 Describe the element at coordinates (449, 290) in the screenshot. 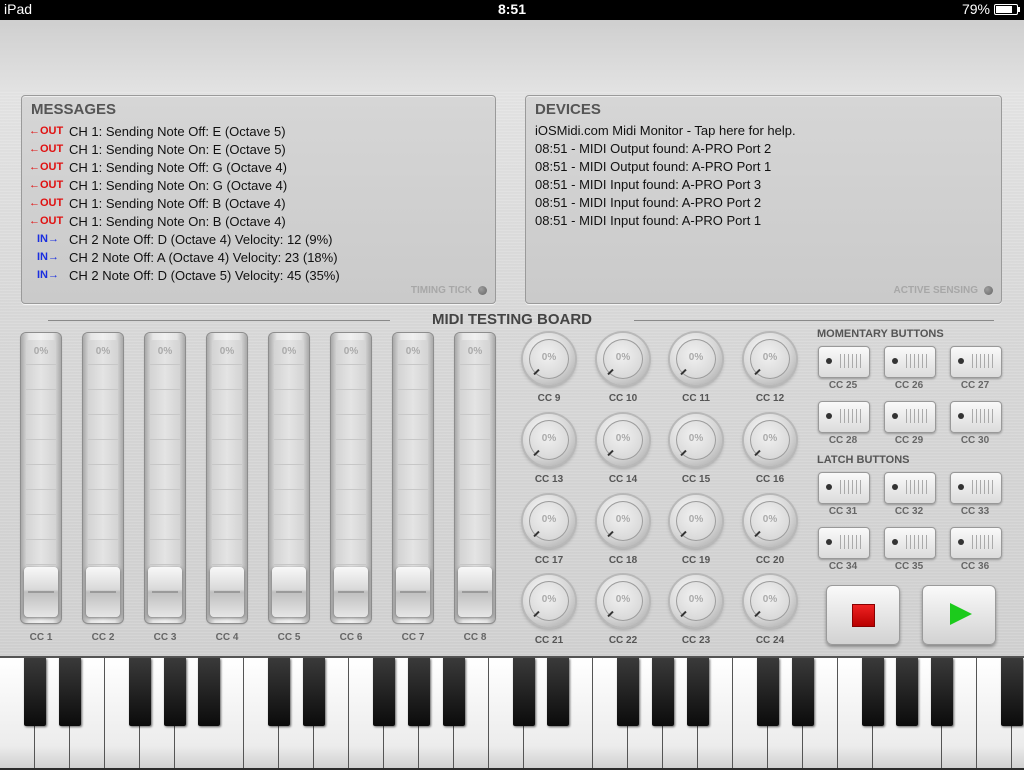

I see `timing-tick-indicator: TIMING TICK` at that location.